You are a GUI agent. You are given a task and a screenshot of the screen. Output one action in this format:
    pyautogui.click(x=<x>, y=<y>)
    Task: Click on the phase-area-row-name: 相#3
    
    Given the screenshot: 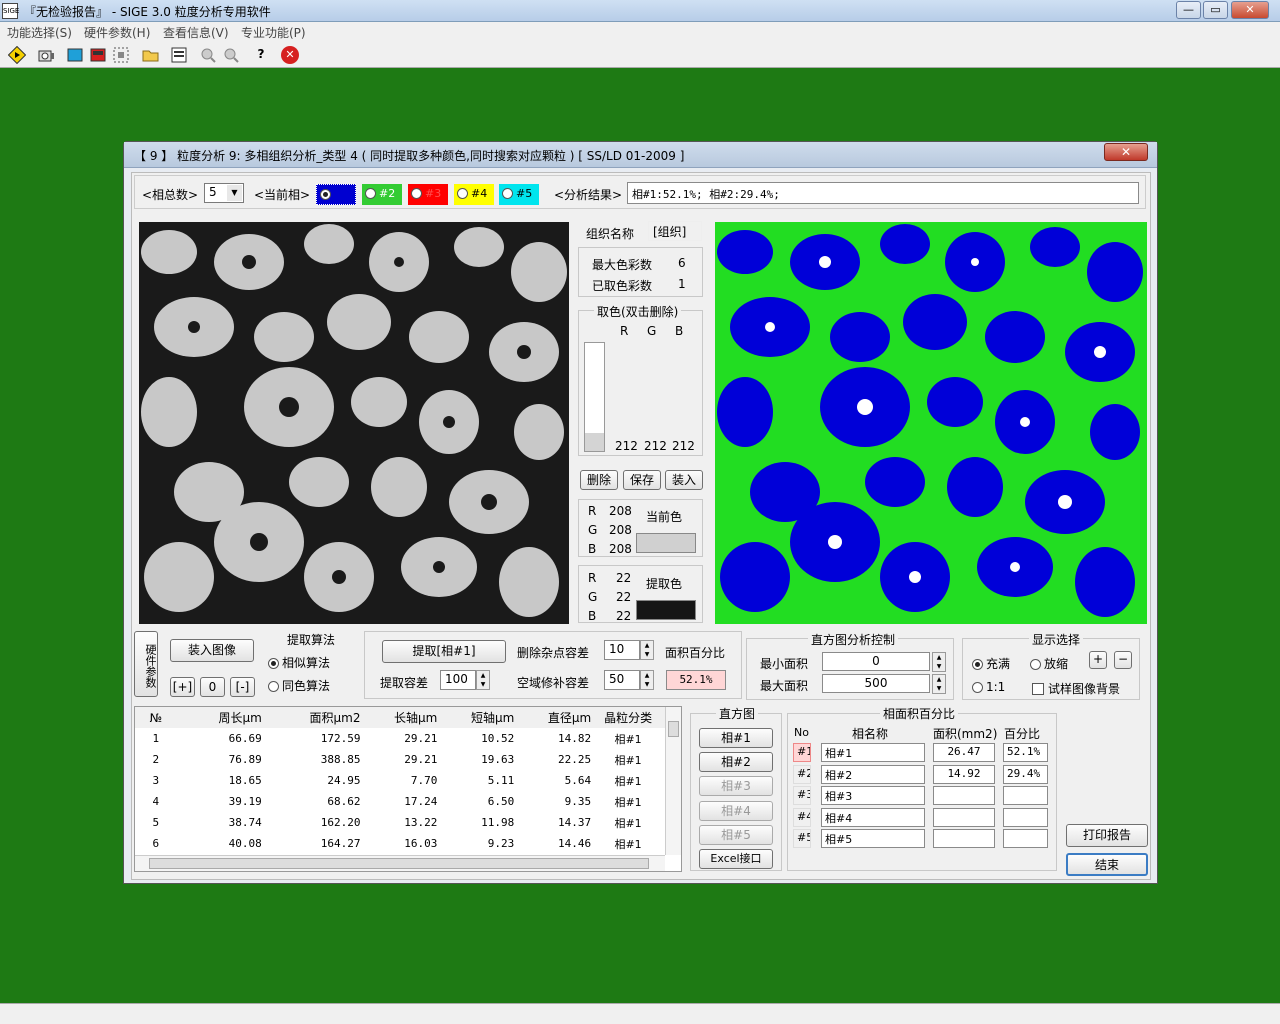 What is the action you would take?
    pyautogui.click(x=873, y=795)
    